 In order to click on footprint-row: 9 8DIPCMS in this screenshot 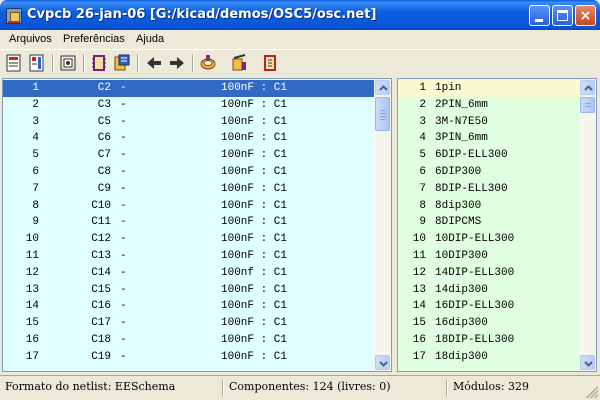, I will do `click(489, 222)`.